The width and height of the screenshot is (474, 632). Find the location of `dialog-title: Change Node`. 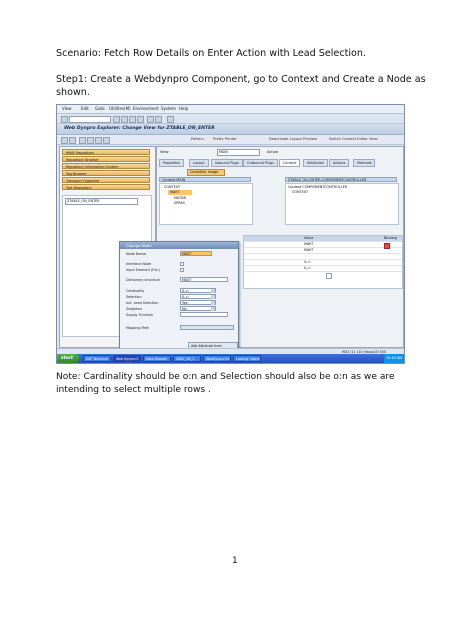

dialog-title: Change Node is located at coordinates (179, 245).